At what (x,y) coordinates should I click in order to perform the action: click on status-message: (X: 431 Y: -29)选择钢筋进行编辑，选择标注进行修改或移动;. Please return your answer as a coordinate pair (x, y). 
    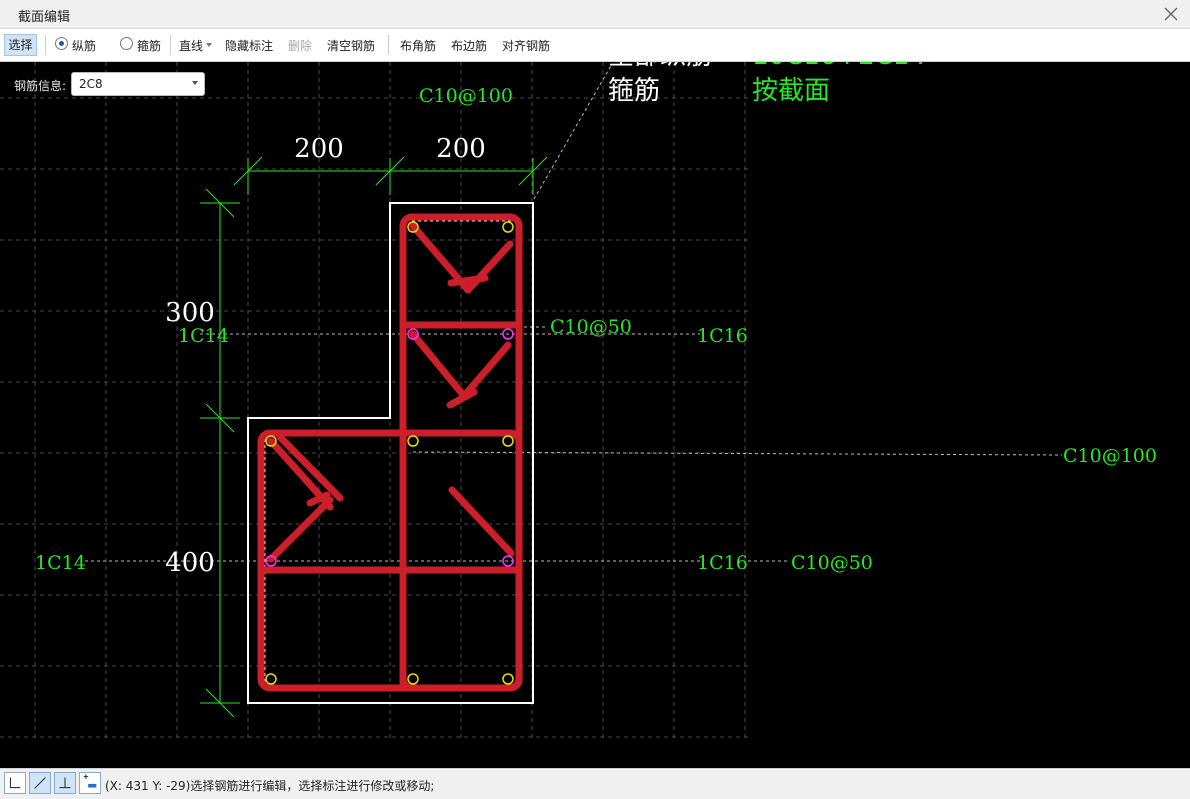
    Looking at the image, I should click on (270, 786).